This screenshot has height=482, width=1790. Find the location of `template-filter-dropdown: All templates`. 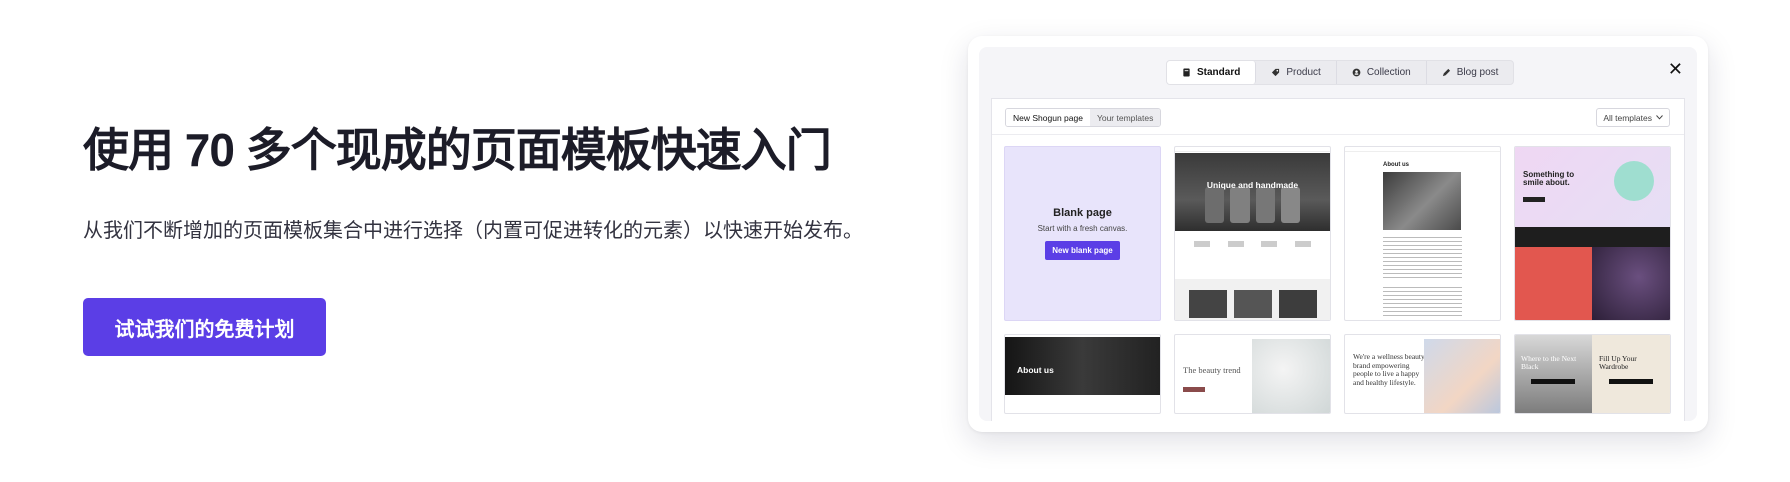

template-filter-dropdown: All templates is located at coordinates (1633, 117).